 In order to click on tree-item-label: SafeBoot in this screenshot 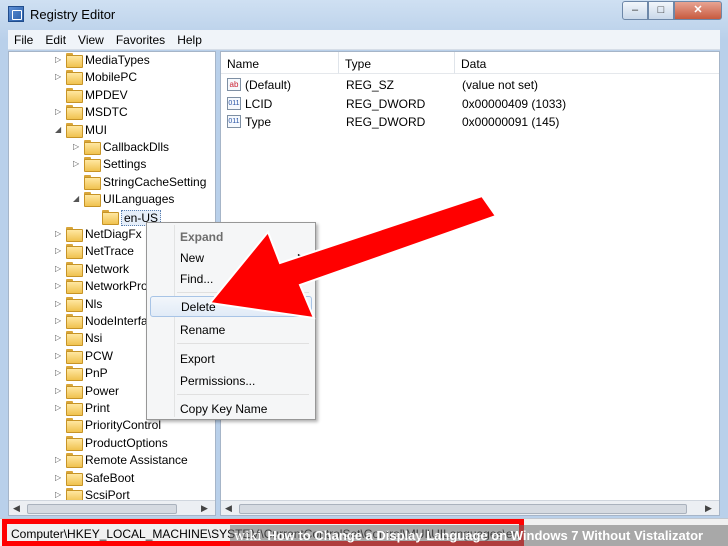, I will do `click(110, 477)`.